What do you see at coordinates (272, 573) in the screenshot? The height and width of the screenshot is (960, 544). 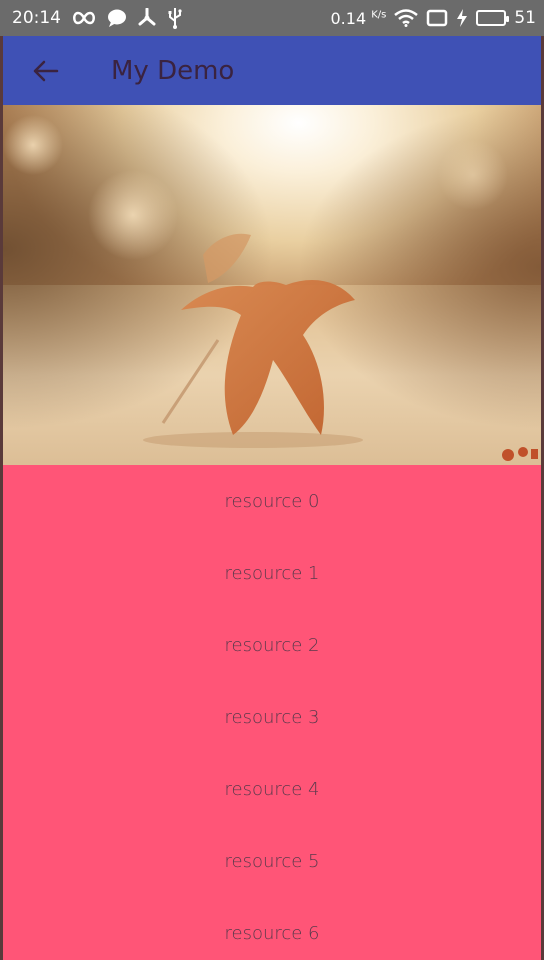 I see `list-item: resource 1` at bounding box center [272, 573].